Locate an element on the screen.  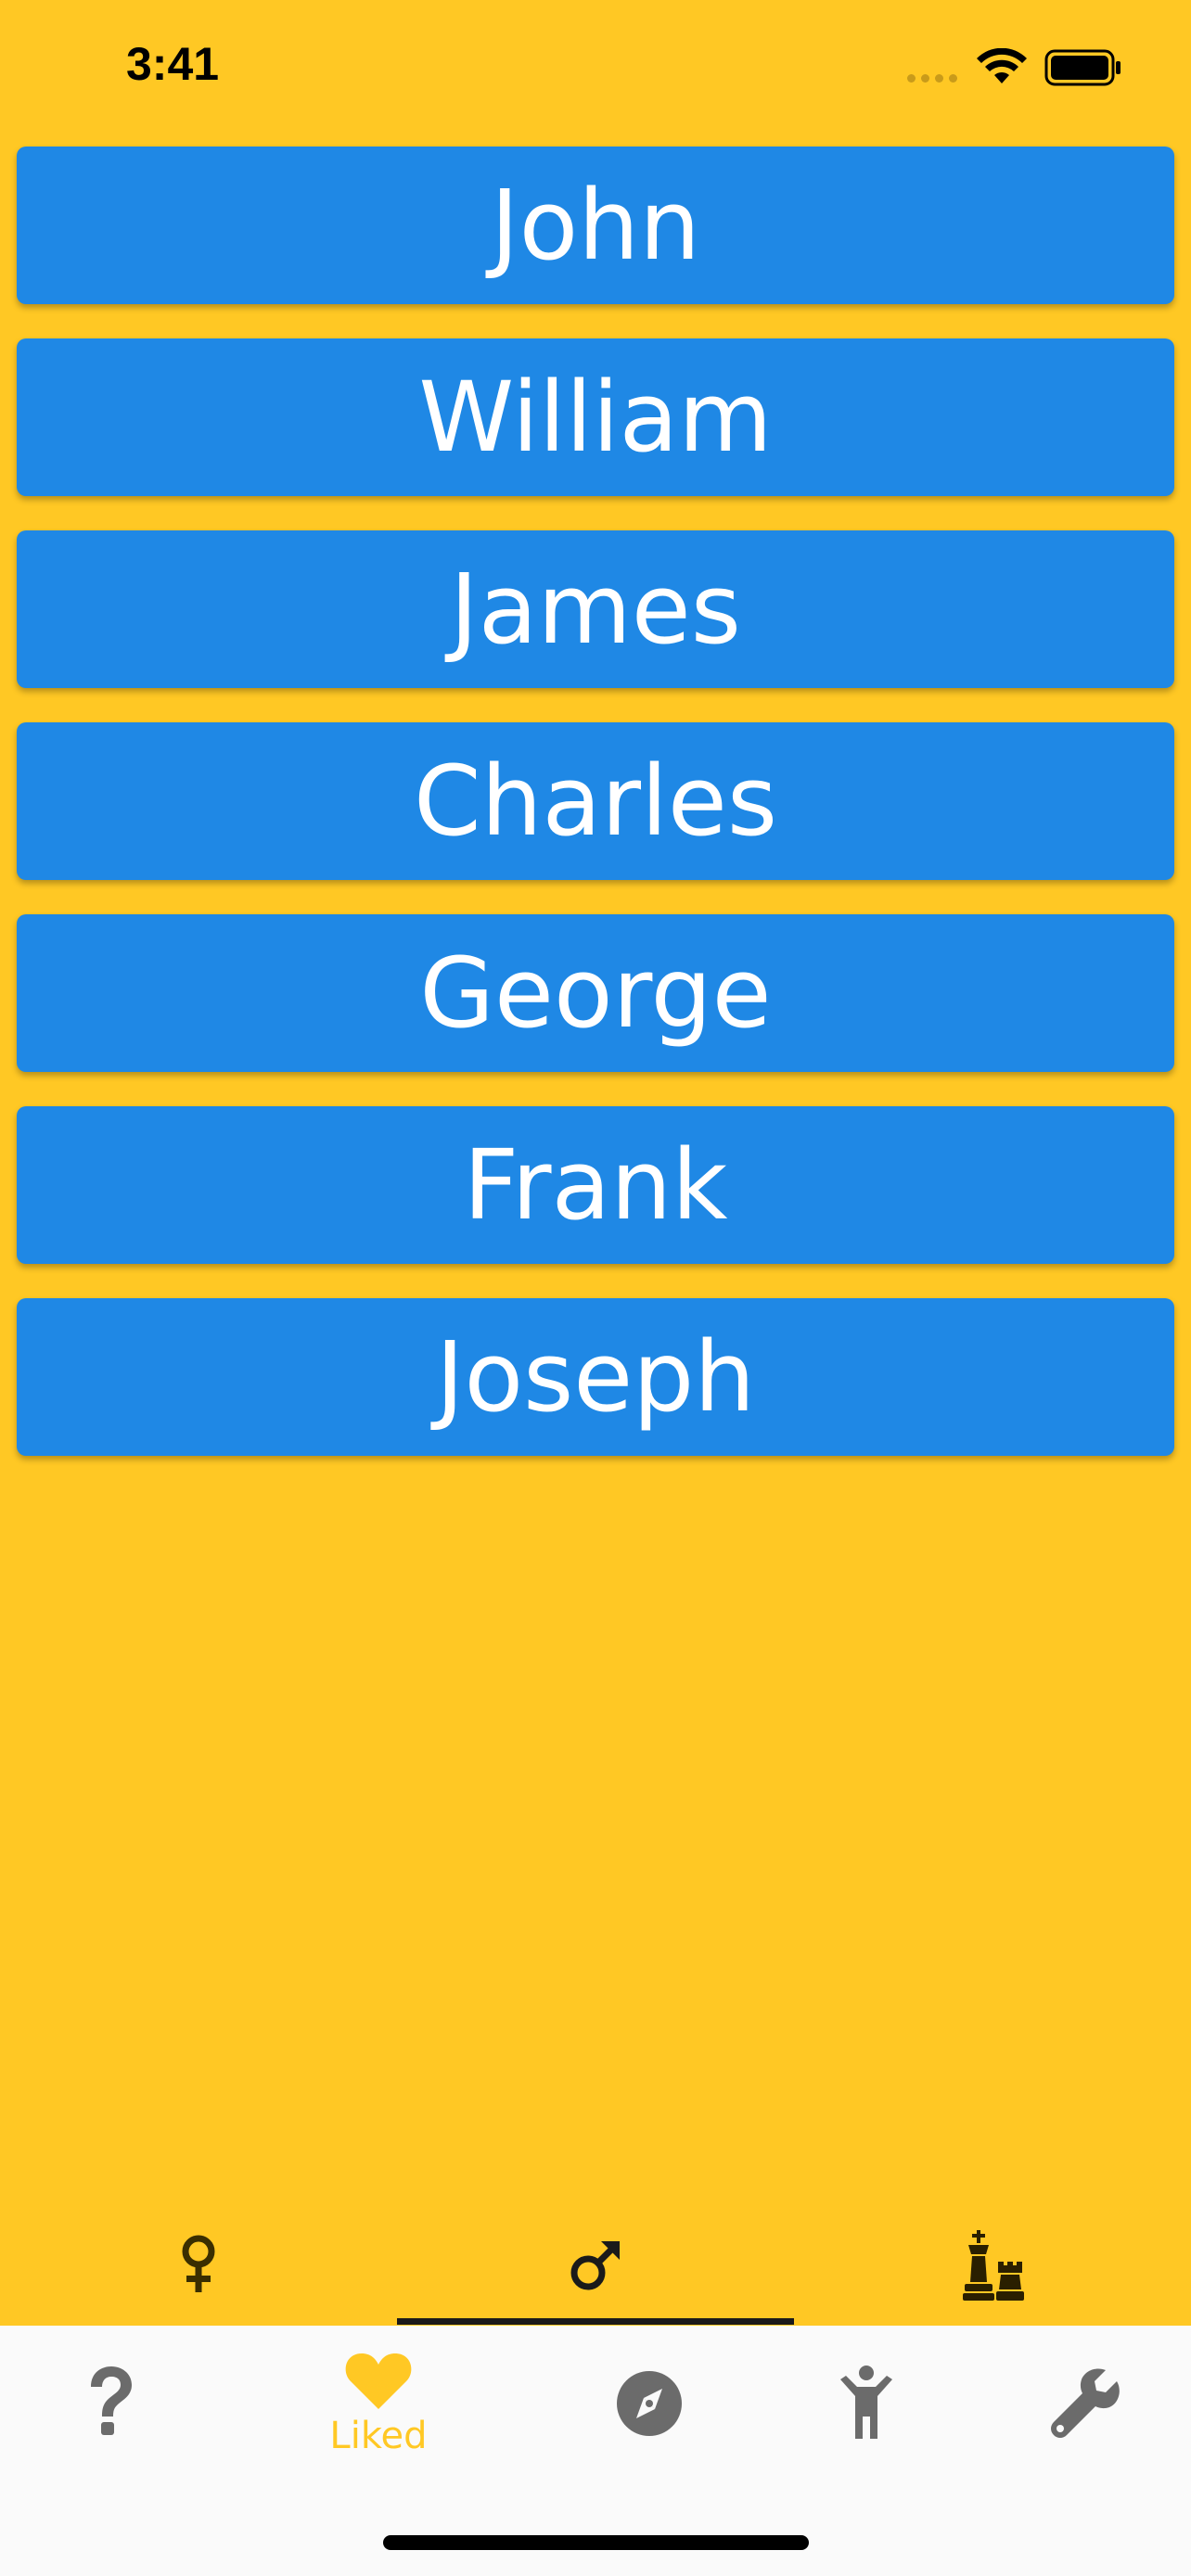
tab-female is located at coordinates (198, 2265).